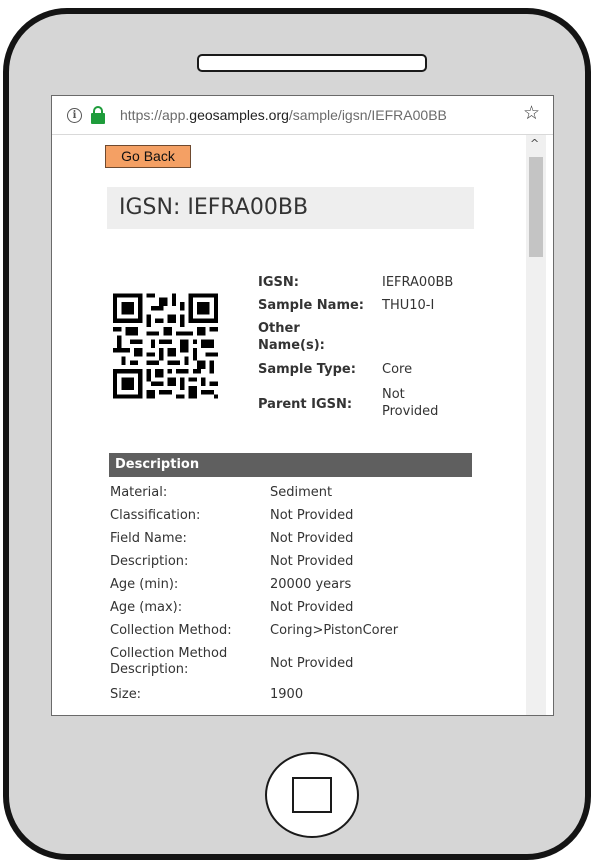 This screenshot has width=598, height=866. I want to click on description-value: Sediment, so click(301, 492).